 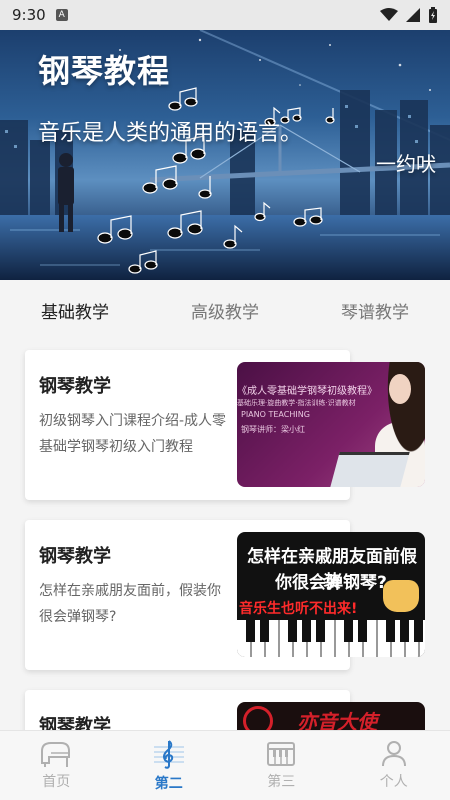 I want to click on thumbnail-text: PIANO TEACHING, so click(x=275, y=414).